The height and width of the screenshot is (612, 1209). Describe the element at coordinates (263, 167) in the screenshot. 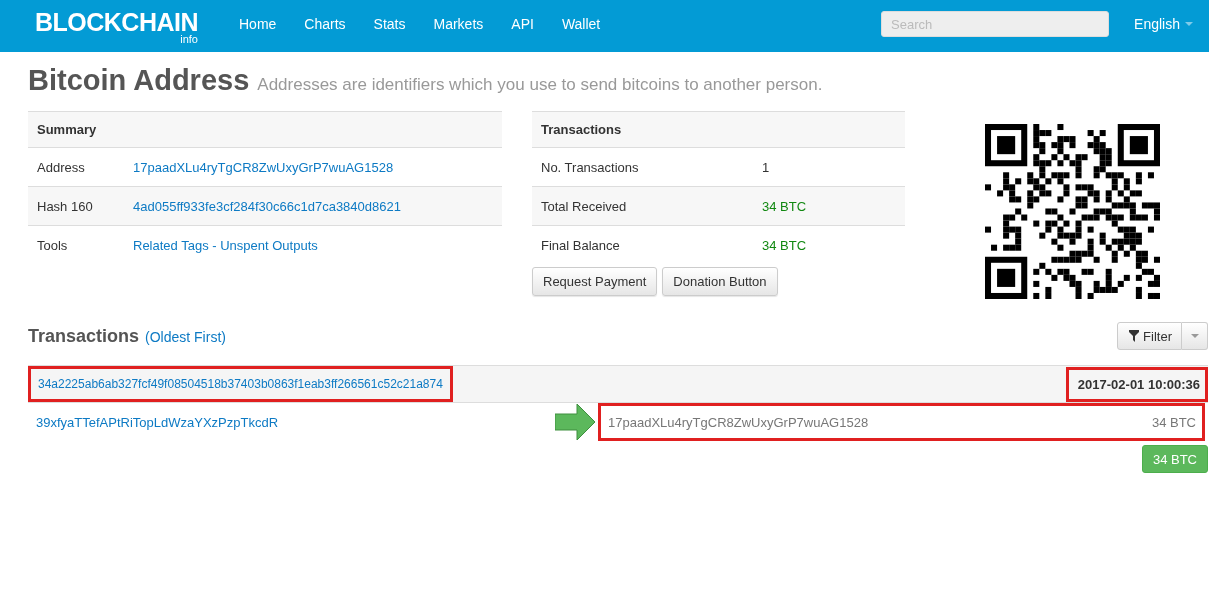

I see `table-link: 17paadXLu4ryTgCR8ZwUxyGrP7wuAG1528` at that location.